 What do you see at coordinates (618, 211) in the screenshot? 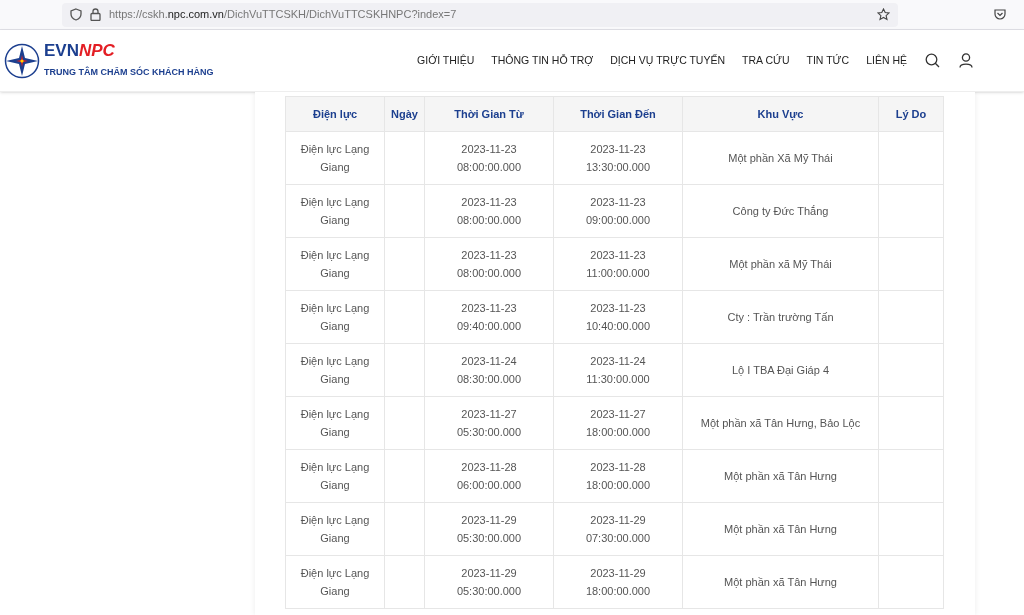
I see `table-cell-text: 2023-11-23 09:00:00.000` at bounding box center [618, 211].